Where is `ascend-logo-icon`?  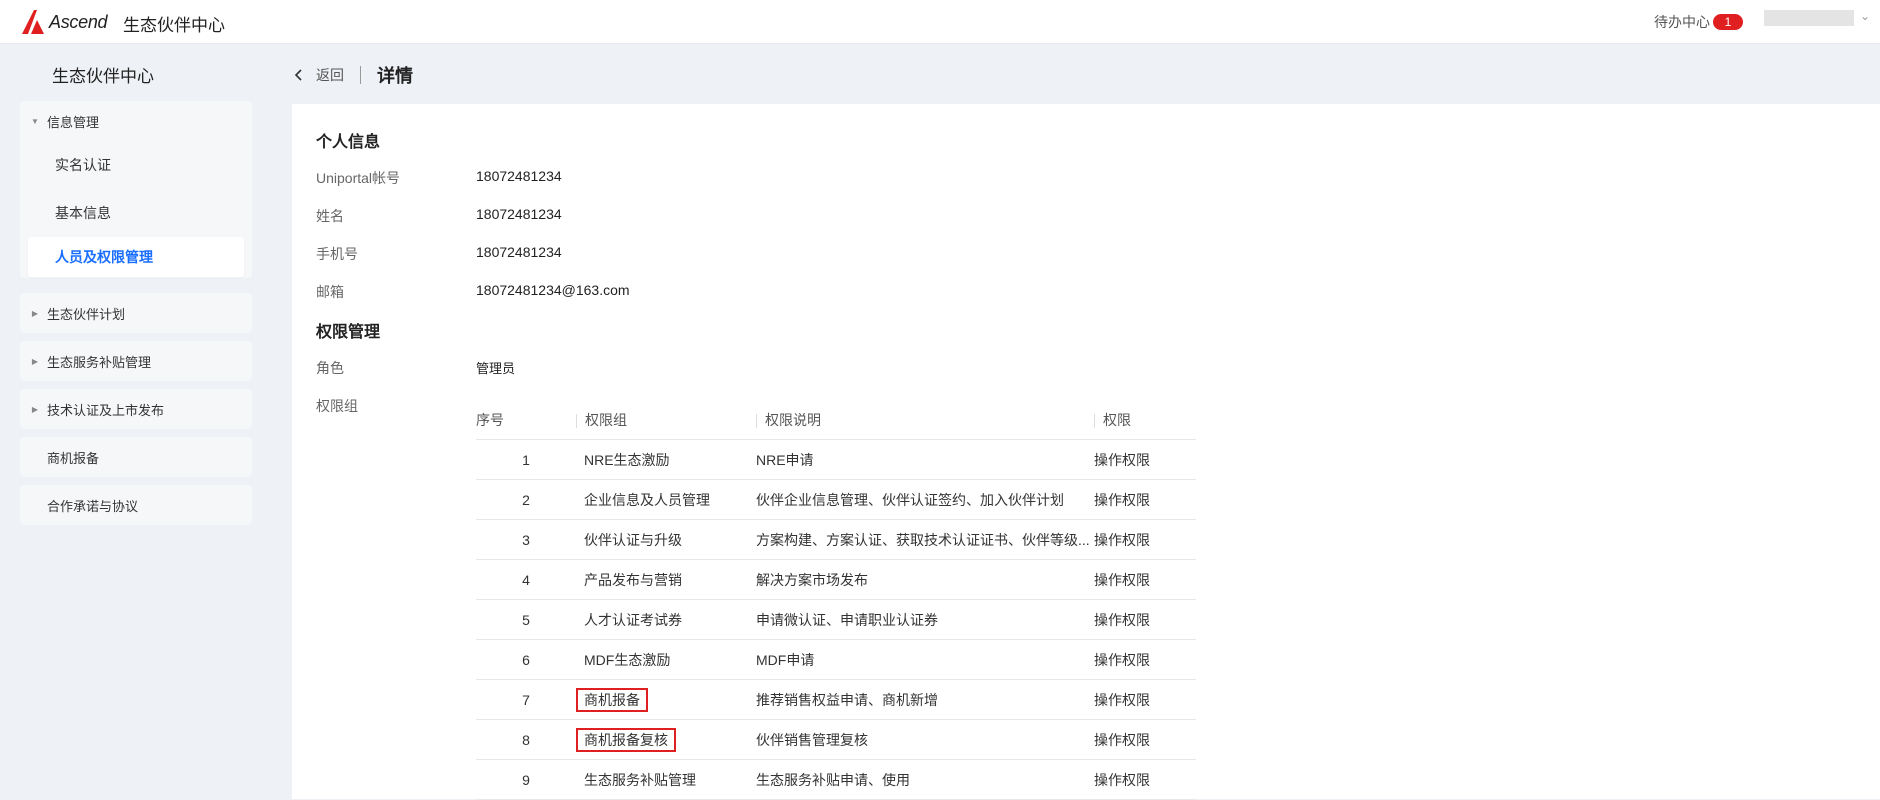 ascend-logo-icon is located at coordinates (33, 22).